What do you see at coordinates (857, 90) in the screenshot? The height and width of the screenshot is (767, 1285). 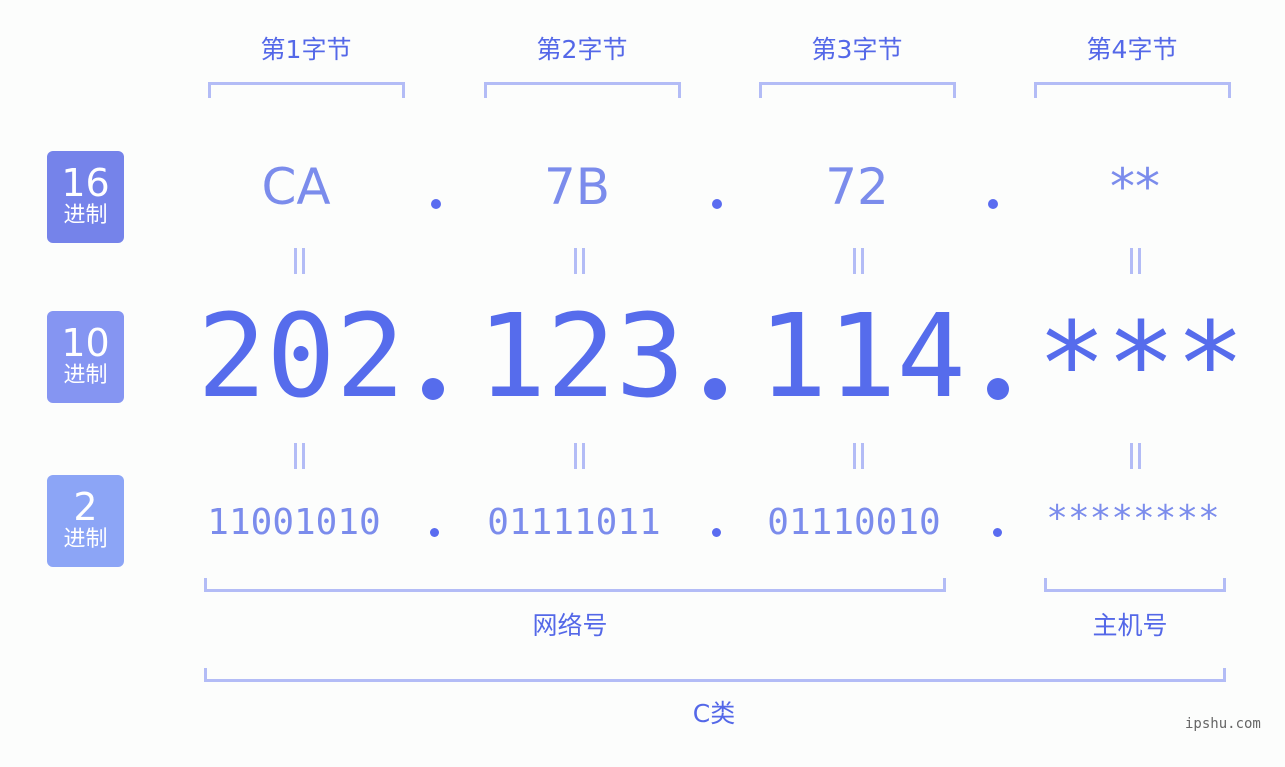 I see `byte-3-bracket` at bounding box center [857, 90].